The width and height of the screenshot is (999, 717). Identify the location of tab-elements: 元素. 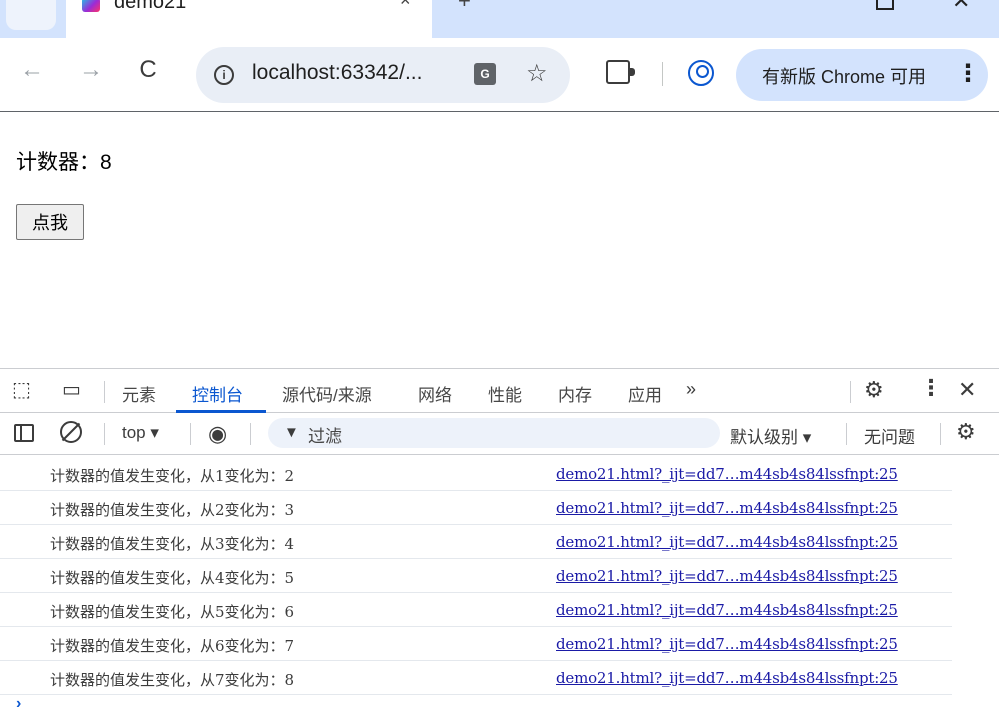
(139, 393).